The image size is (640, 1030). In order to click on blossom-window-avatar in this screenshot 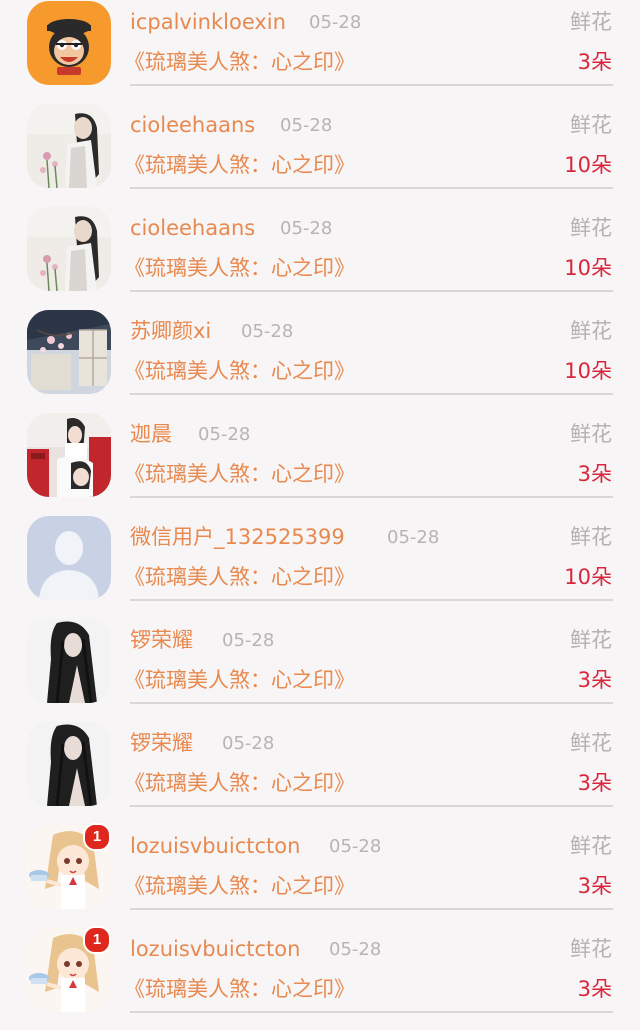, I will do `click(69, 352)`.